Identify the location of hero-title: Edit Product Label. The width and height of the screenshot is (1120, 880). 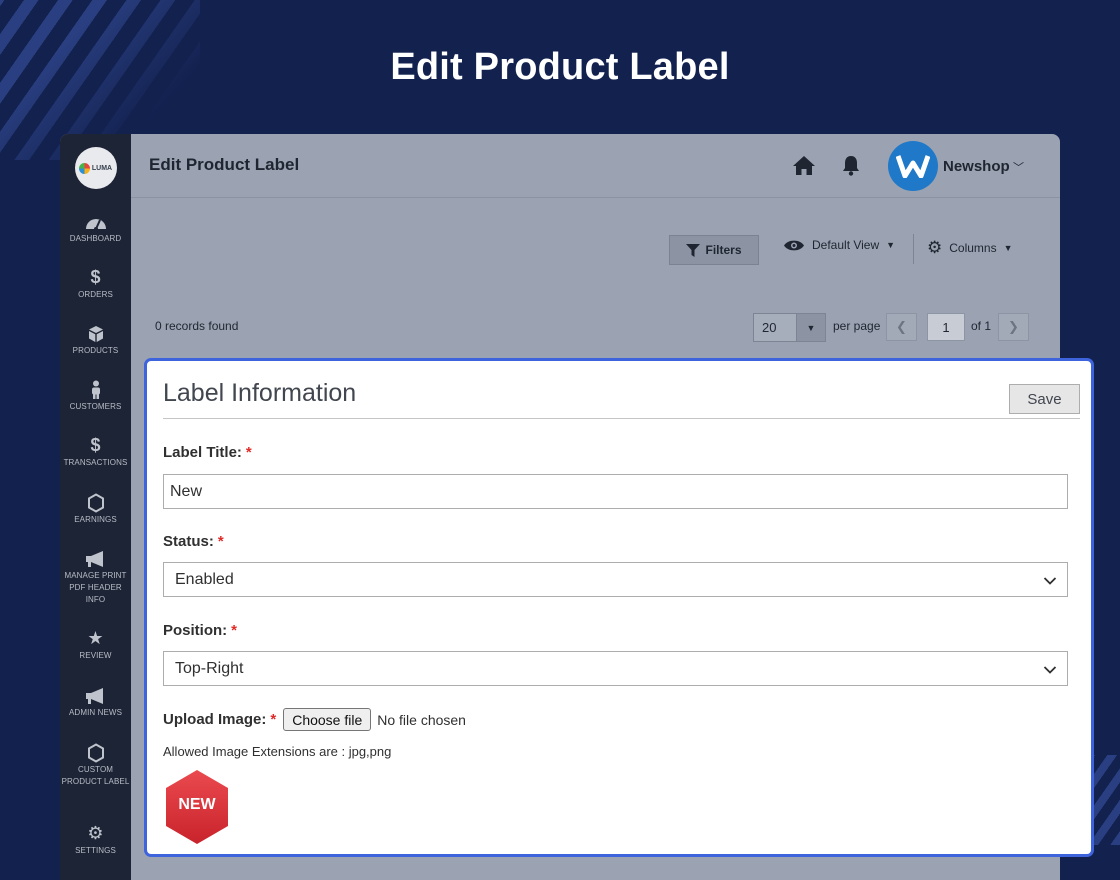
(560, 67).